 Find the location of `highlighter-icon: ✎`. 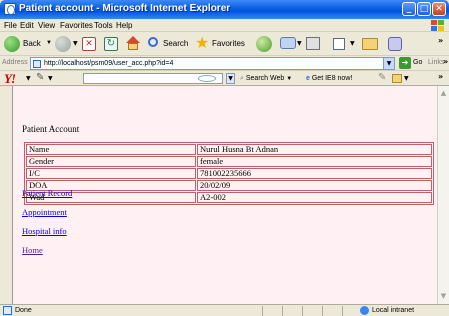

highlighter-icon: ✎ is located at coordinates (382, 77).